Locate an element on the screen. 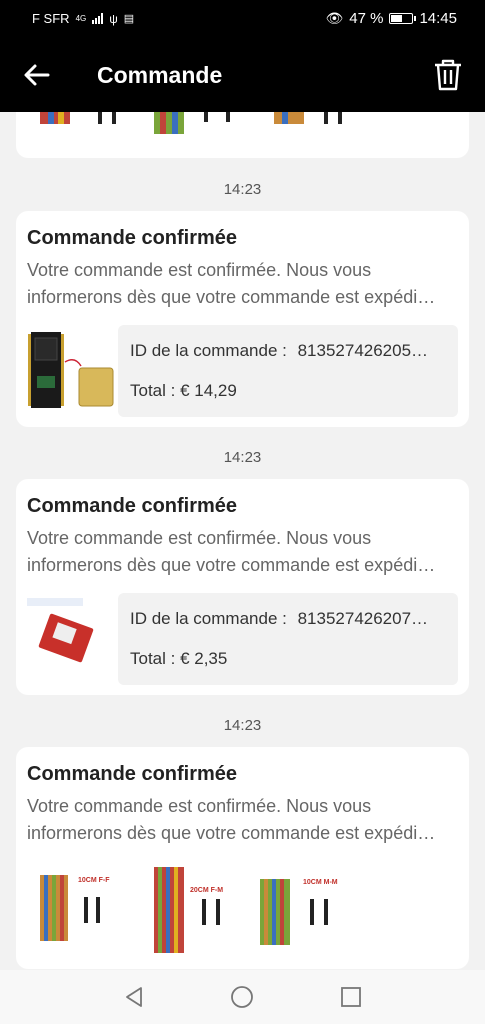 The width and height of the screenshot is (485, 1024). status-bar: F SFR 4G ψ ▤ 👁 47 % 14:45 is located at coordinates (242, 19).